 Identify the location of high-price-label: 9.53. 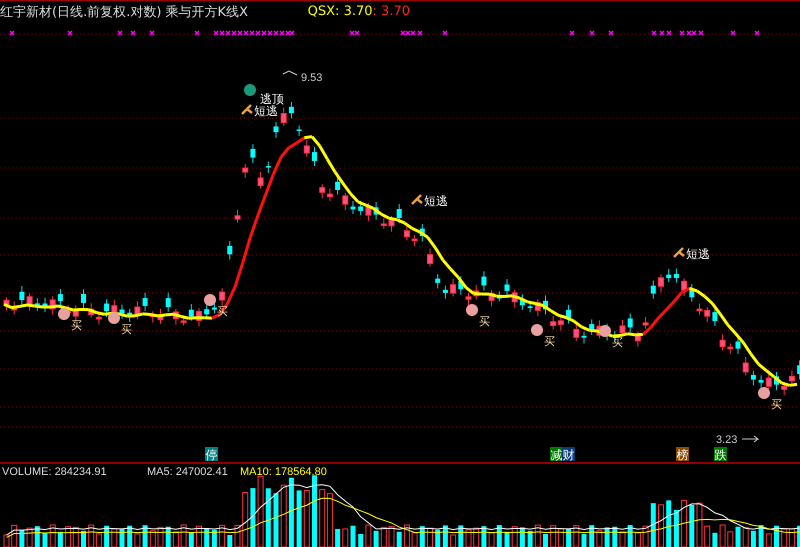
(302, 77).